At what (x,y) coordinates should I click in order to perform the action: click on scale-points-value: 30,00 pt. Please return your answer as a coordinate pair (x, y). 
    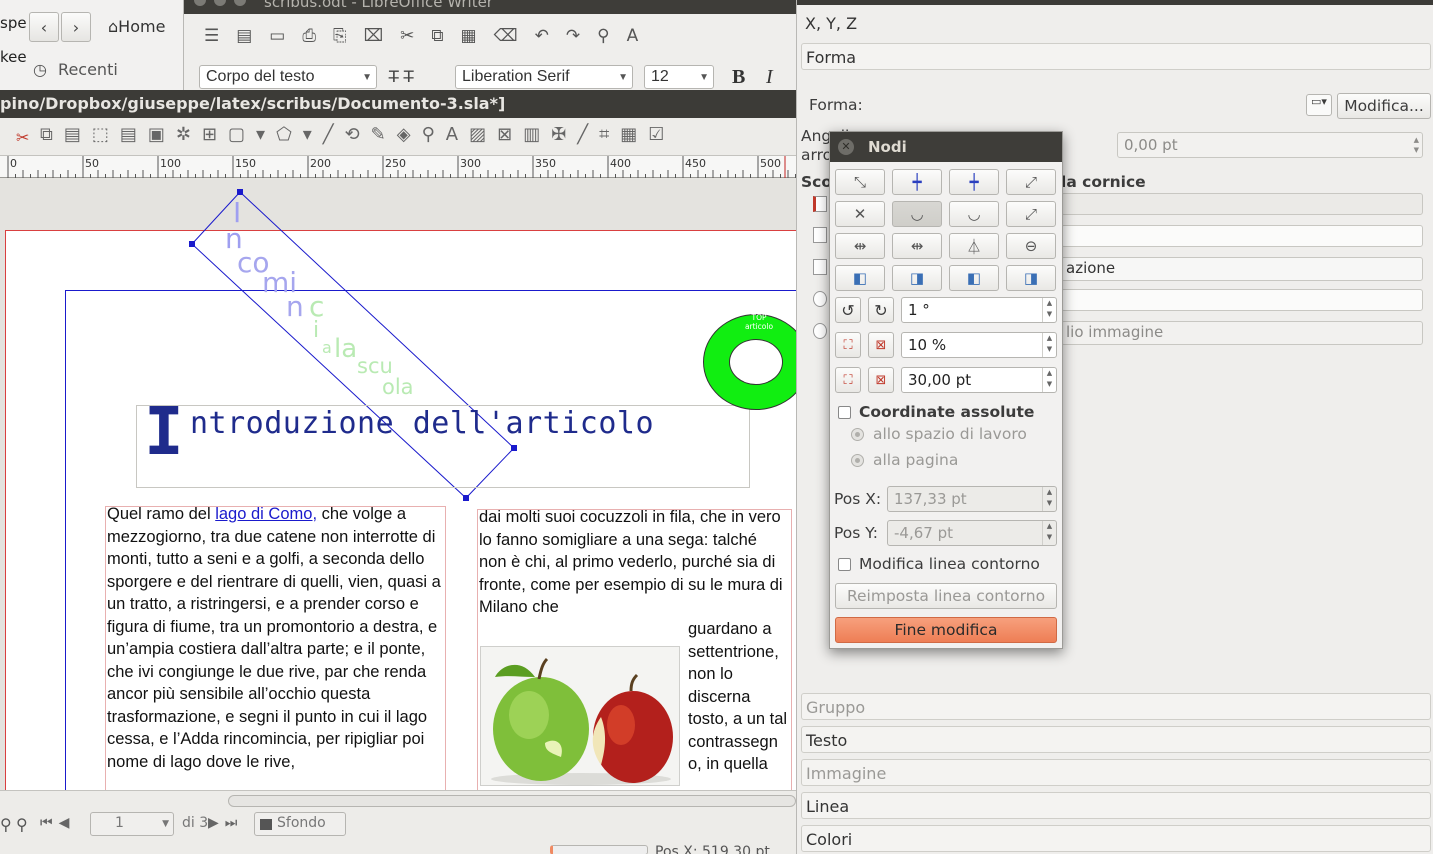
    Looking at the image, I should click on (940, 380).